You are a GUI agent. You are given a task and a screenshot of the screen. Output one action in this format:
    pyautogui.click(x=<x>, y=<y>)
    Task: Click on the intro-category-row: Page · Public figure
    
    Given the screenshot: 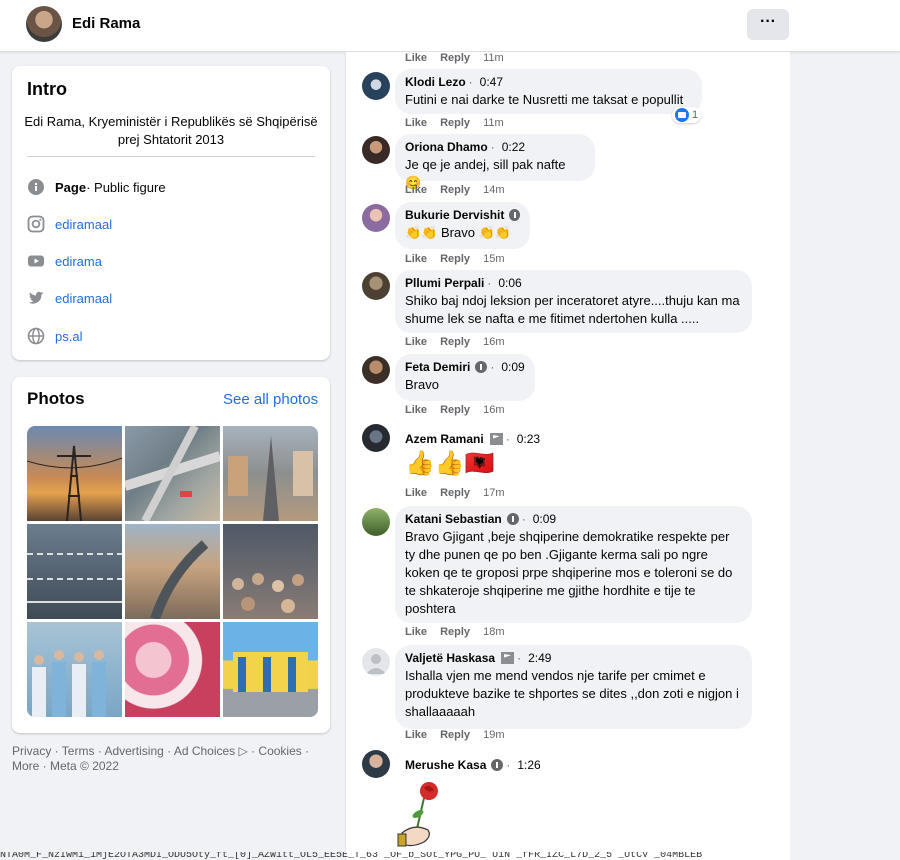 What is the action you would take?
    pyautogui.click(x=96, y=187)
    